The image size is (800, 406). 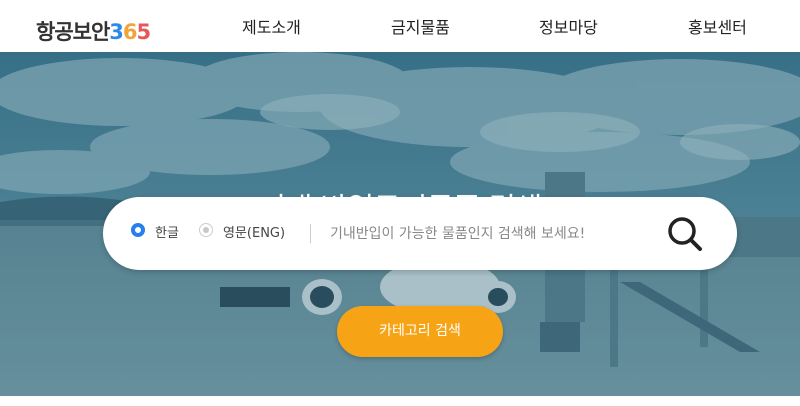 I want to click on lang-label-english: 영문(ENG), so click(x=254, y=231).